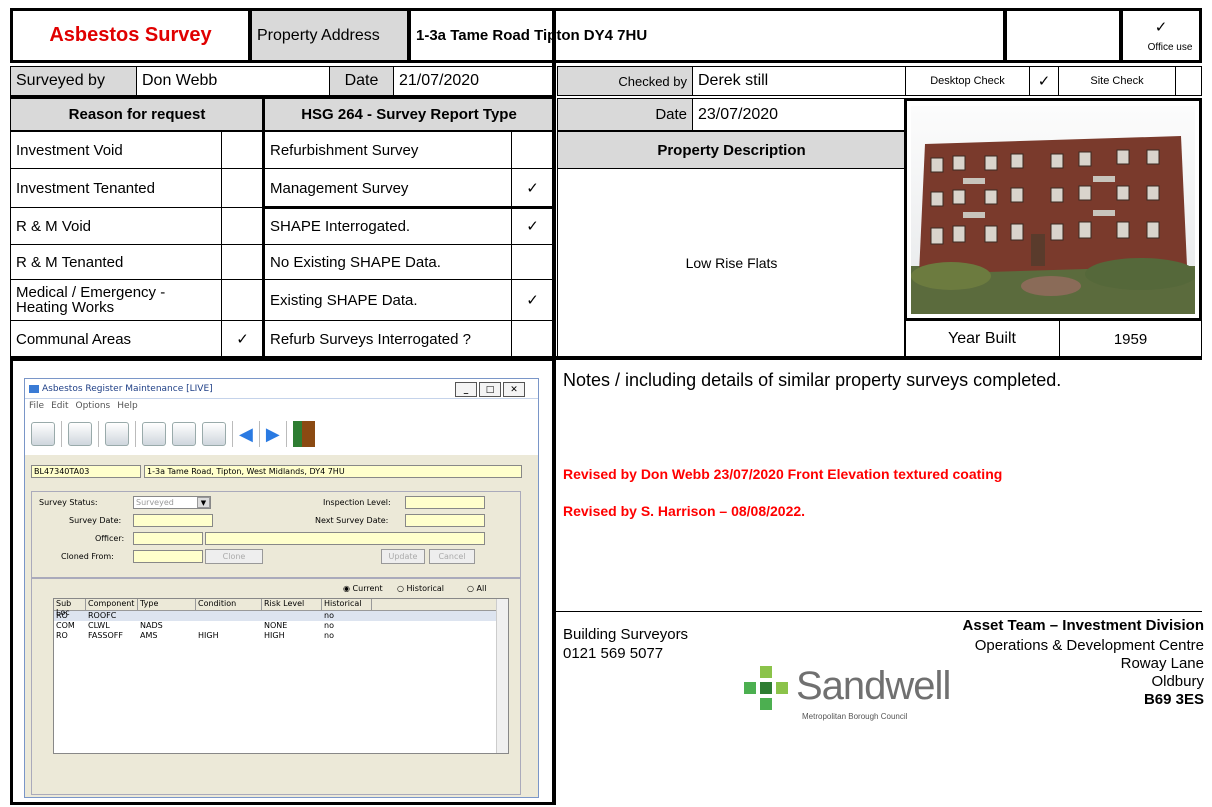 The height and width of the screenshot is (807, 1212). I want to click on date-label: Date, so click(361, 81).